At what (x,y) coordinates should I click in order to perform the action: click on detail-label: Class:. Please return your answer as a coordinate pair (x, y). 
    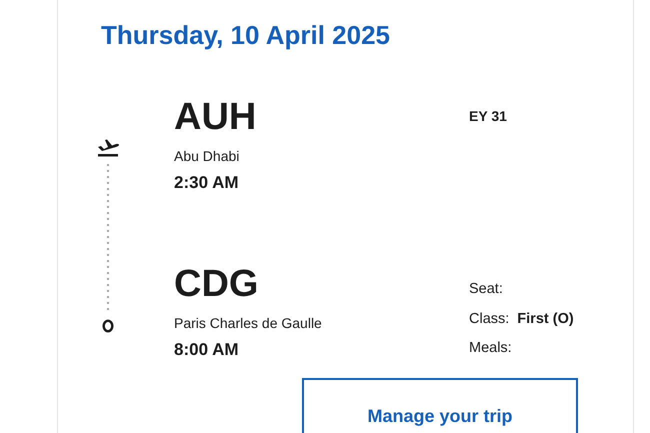
    Looking at the image, I should click on (489, 318).